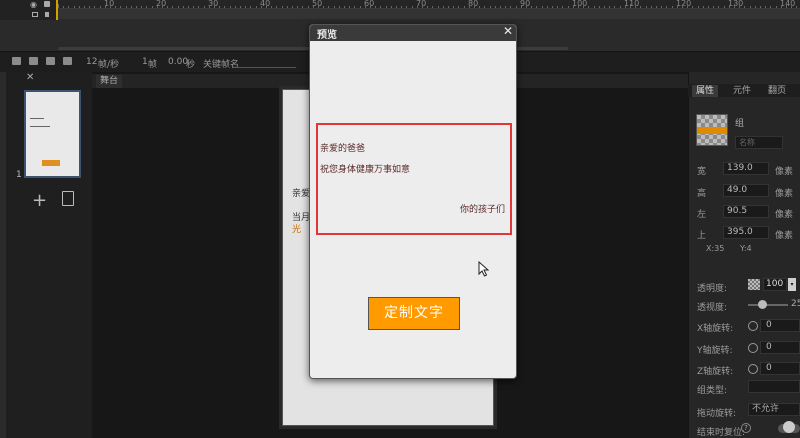 Image resolution: width=800 pixels, height=438 pixels. I want to click on playhead, so click(57, 10).